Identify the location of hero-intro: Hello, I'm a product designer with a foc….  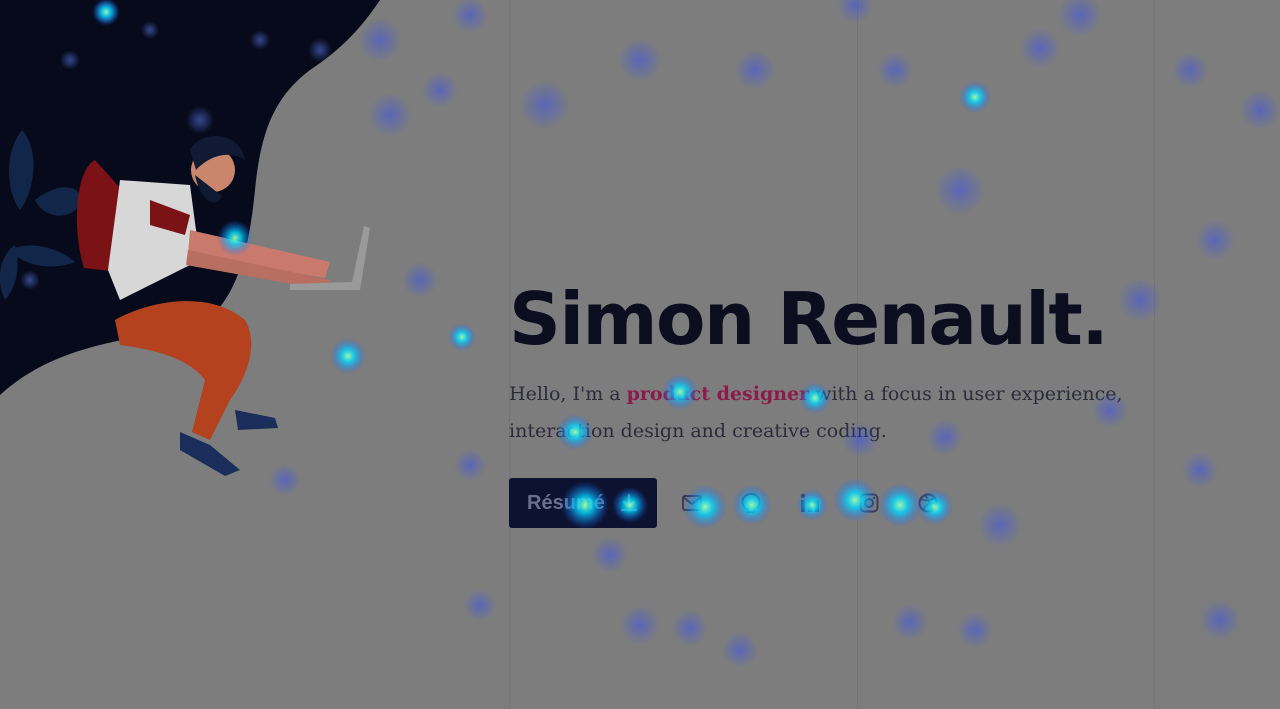
(819, 413).